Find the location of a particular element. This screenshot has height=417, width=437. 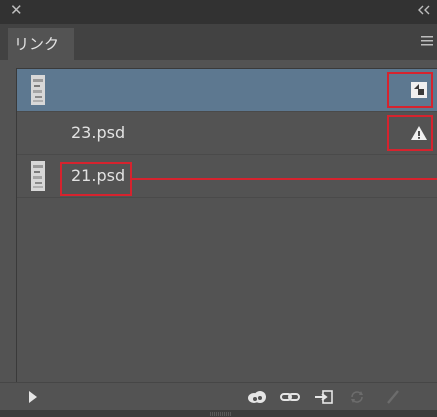

tab-links: リンク is located at coordinates (41, 44).